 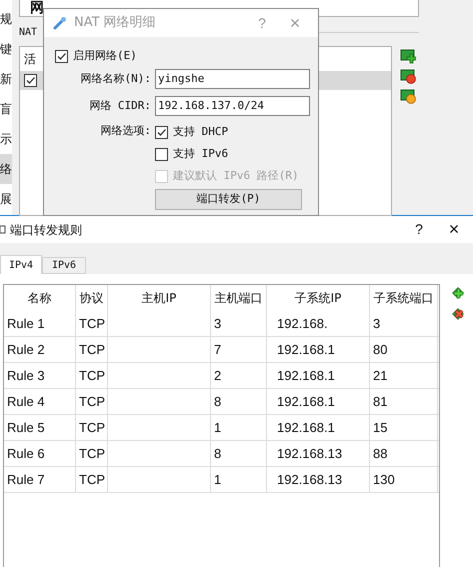 I want to click on window-title: 端口转发规则, so click(x=46, y=230).